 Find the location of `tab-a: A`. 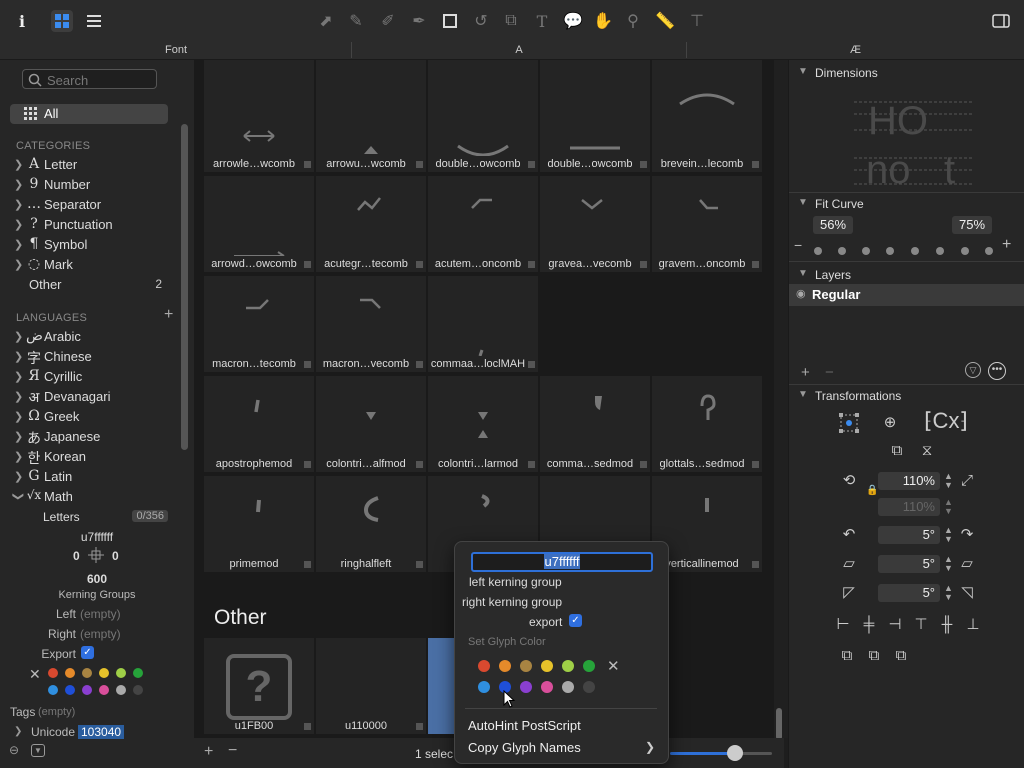

tab-a: A is located at coordinates (519, 50).